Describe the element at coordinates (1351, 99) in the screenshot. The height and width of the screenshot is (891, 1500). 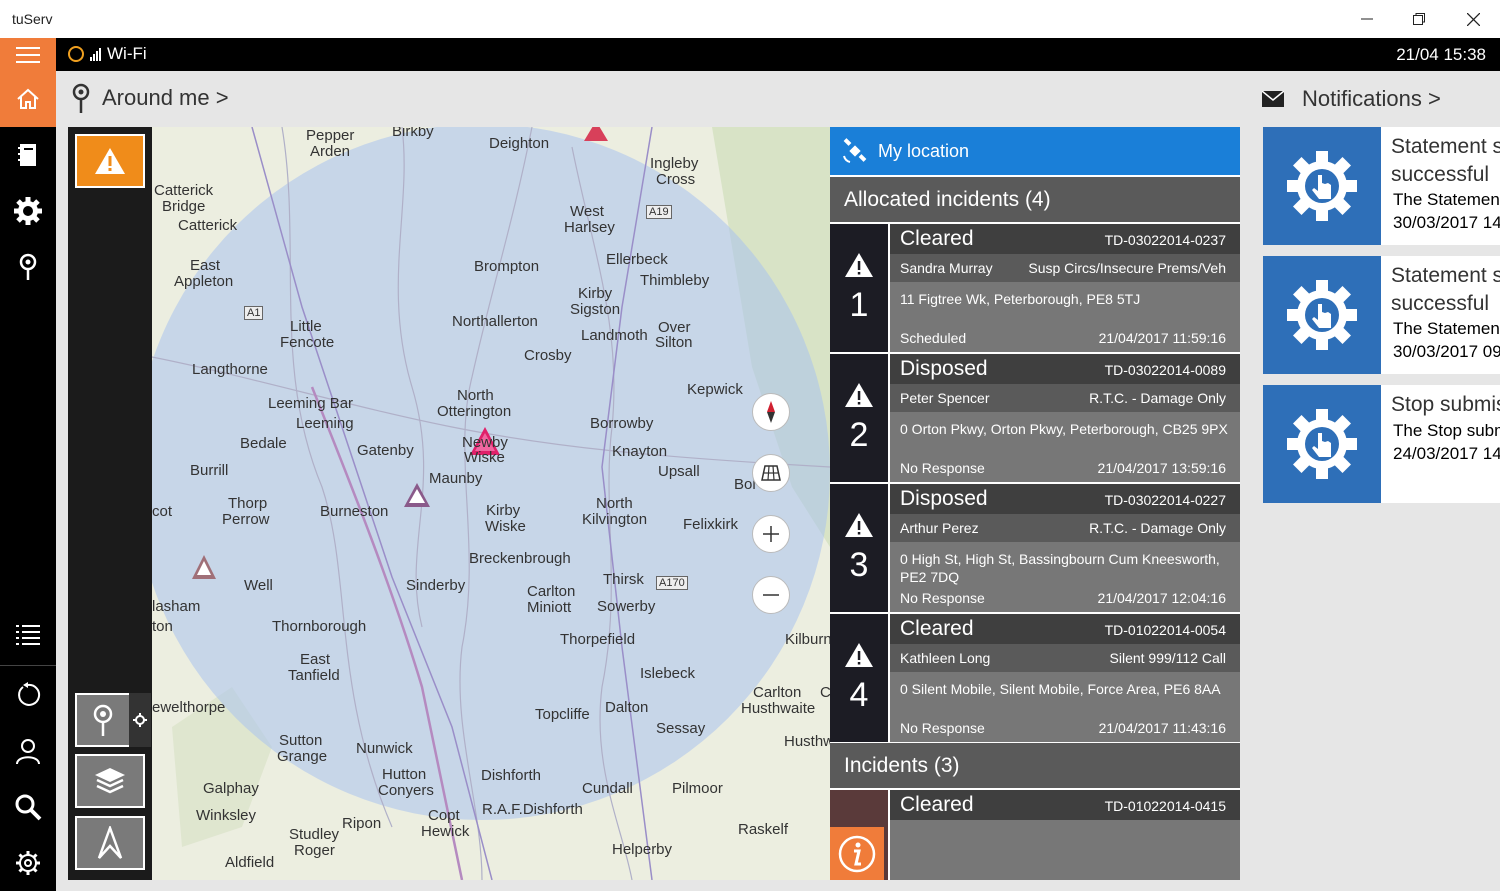
I see `notifications-link: Notifications >` at that location.